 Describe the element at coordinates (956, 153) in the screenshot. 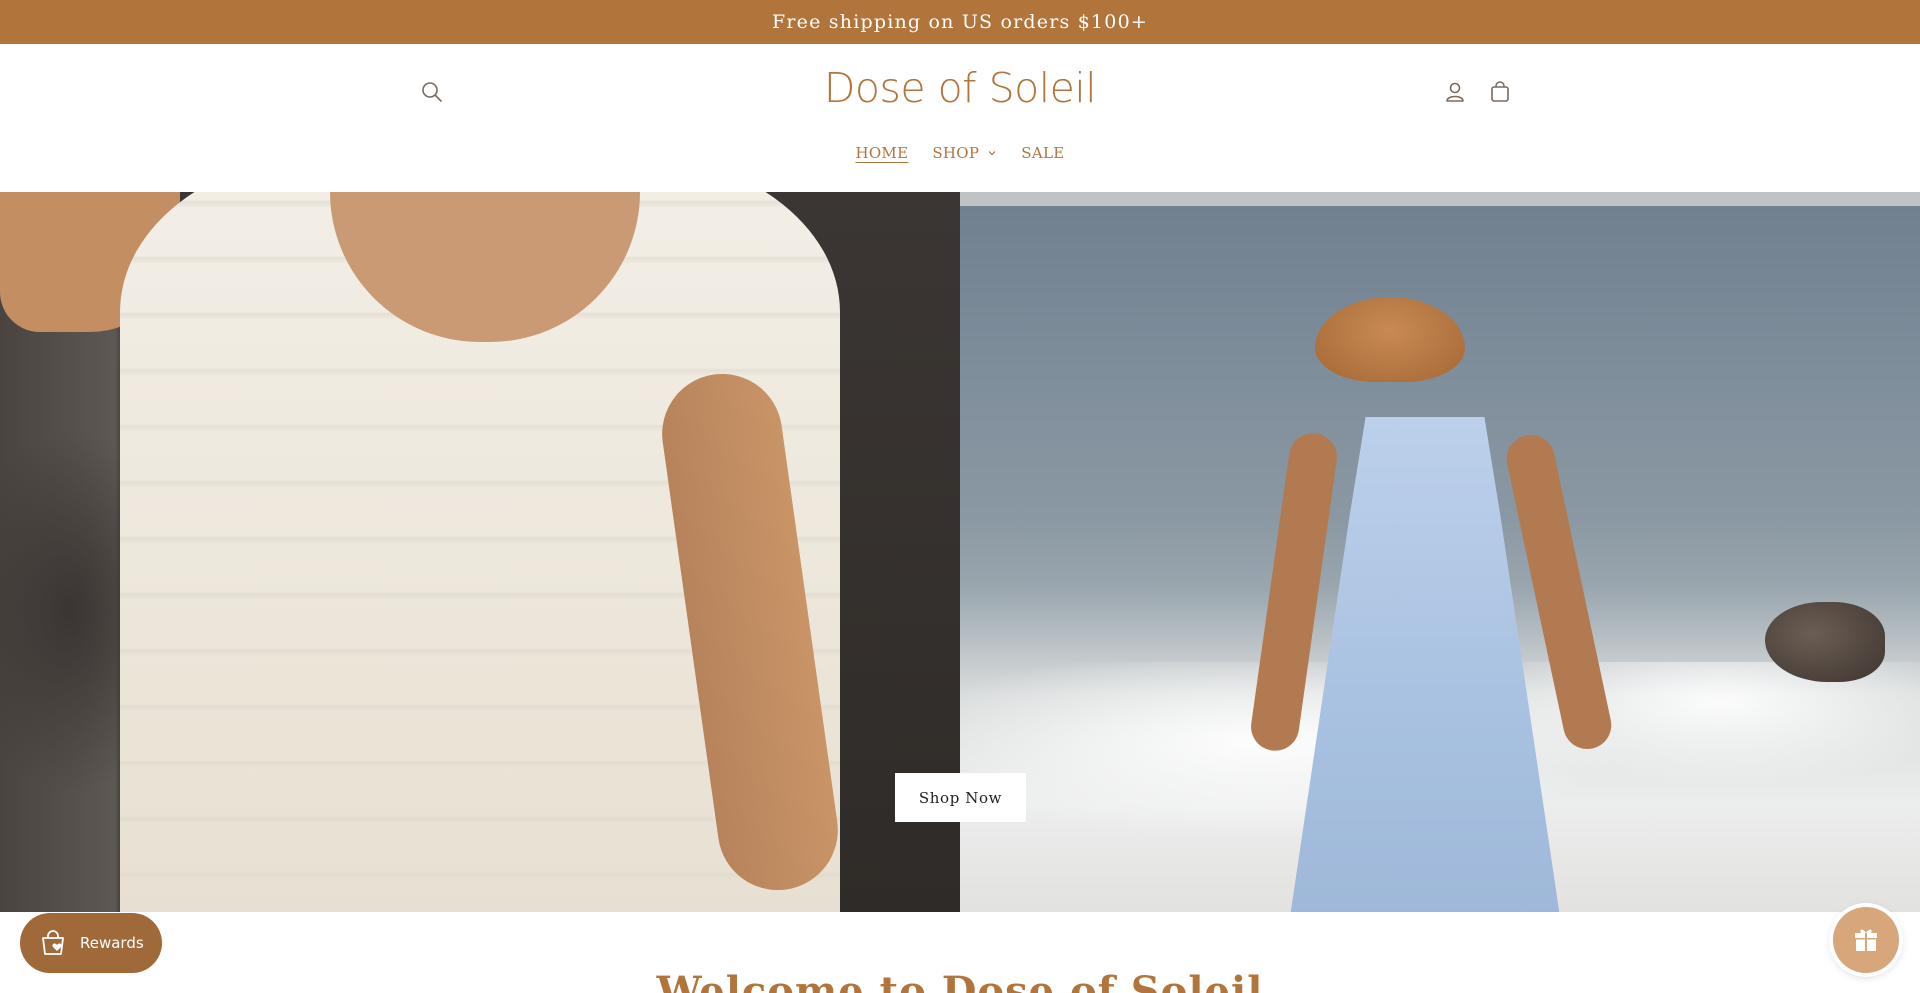

I see `nav-item-label: SHOP` at that location.